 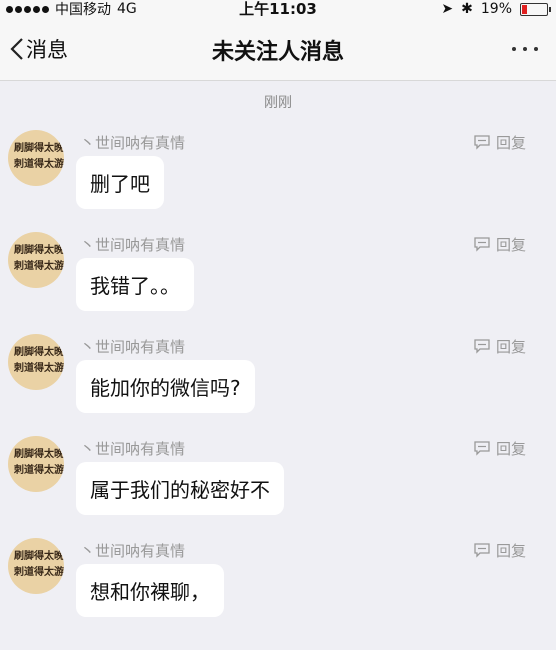 What do you see at coordinates (535, 9) in the screenshot?
I see `battery-icon` at bounding box center [535, 9].